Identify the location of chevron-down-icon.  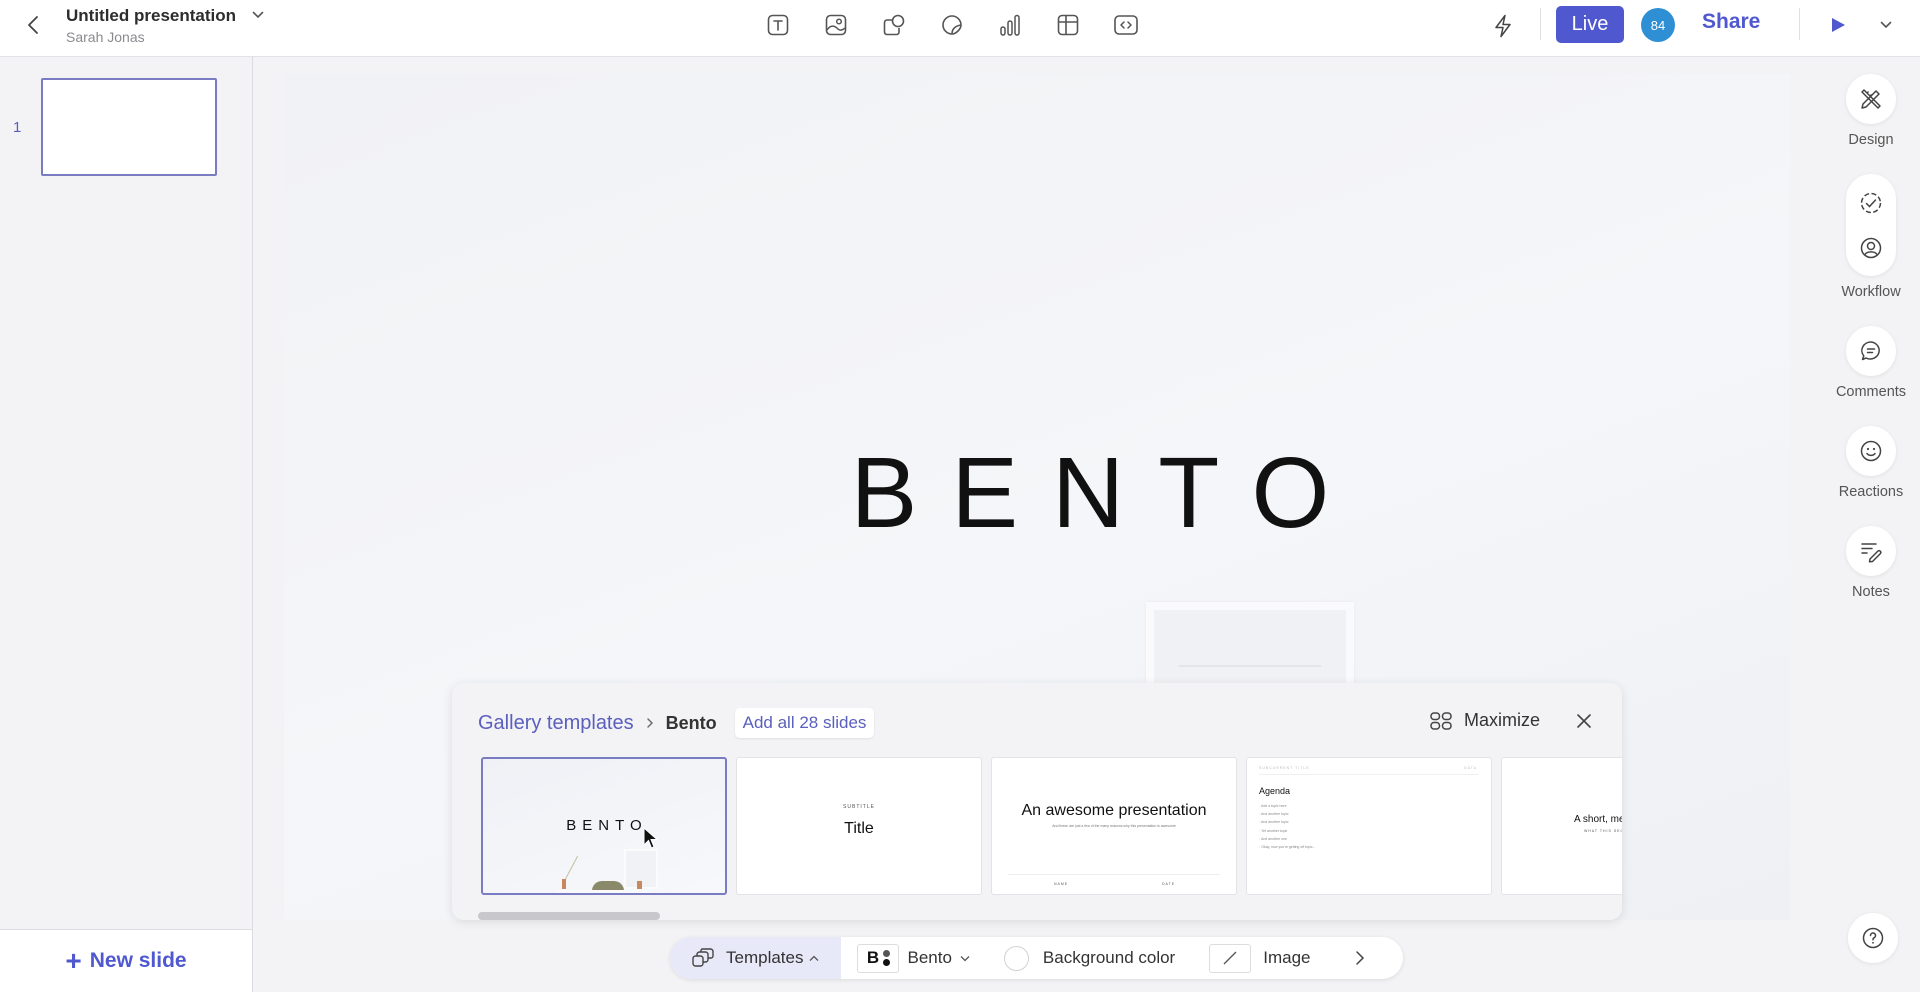
(965, 958).